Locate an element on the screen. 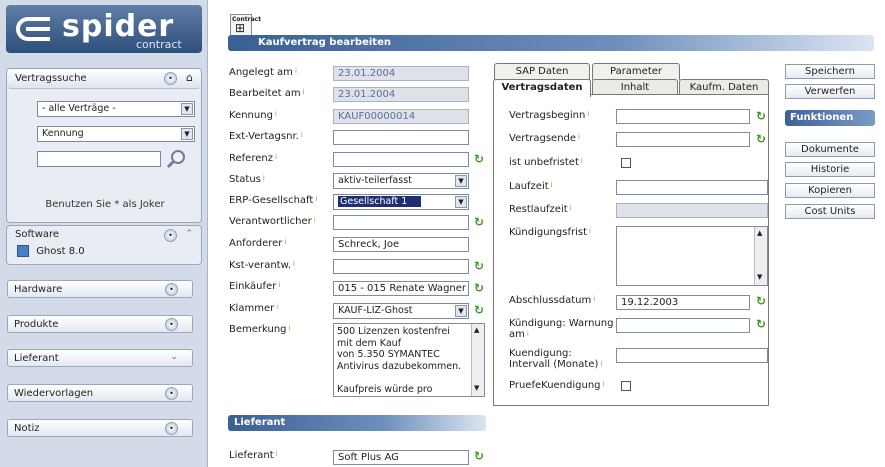 The width and height of the screenshot is (885, 467). angelegt-field: 23.01.2004 is located at coordinates (401, 73).